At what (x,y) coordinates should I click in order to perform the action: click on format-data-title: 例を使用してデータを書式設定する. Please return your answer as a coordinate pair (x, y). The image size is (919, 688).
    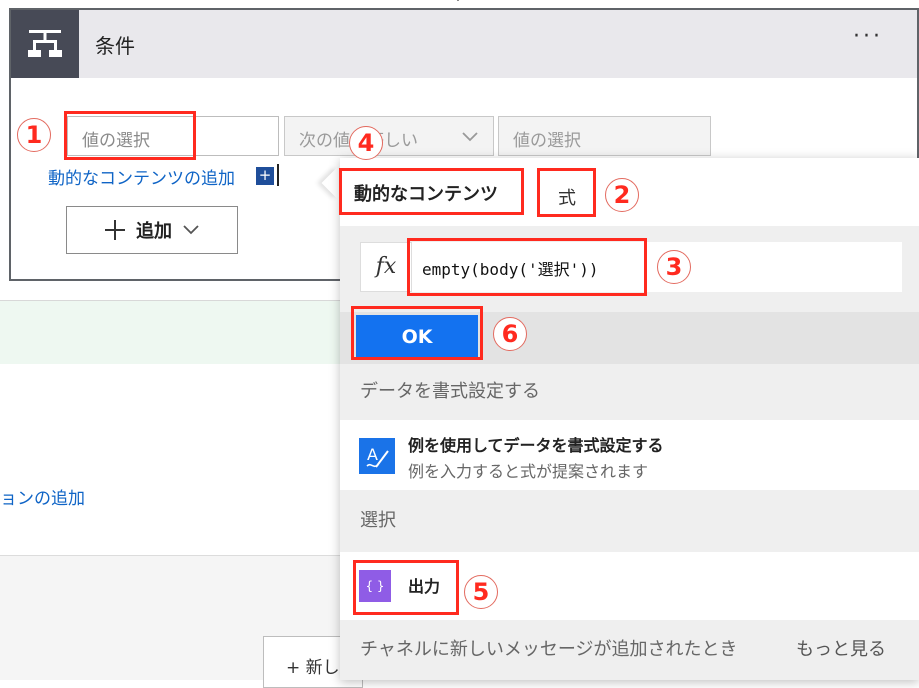
    Looking at the image, I should click on (536, 445).